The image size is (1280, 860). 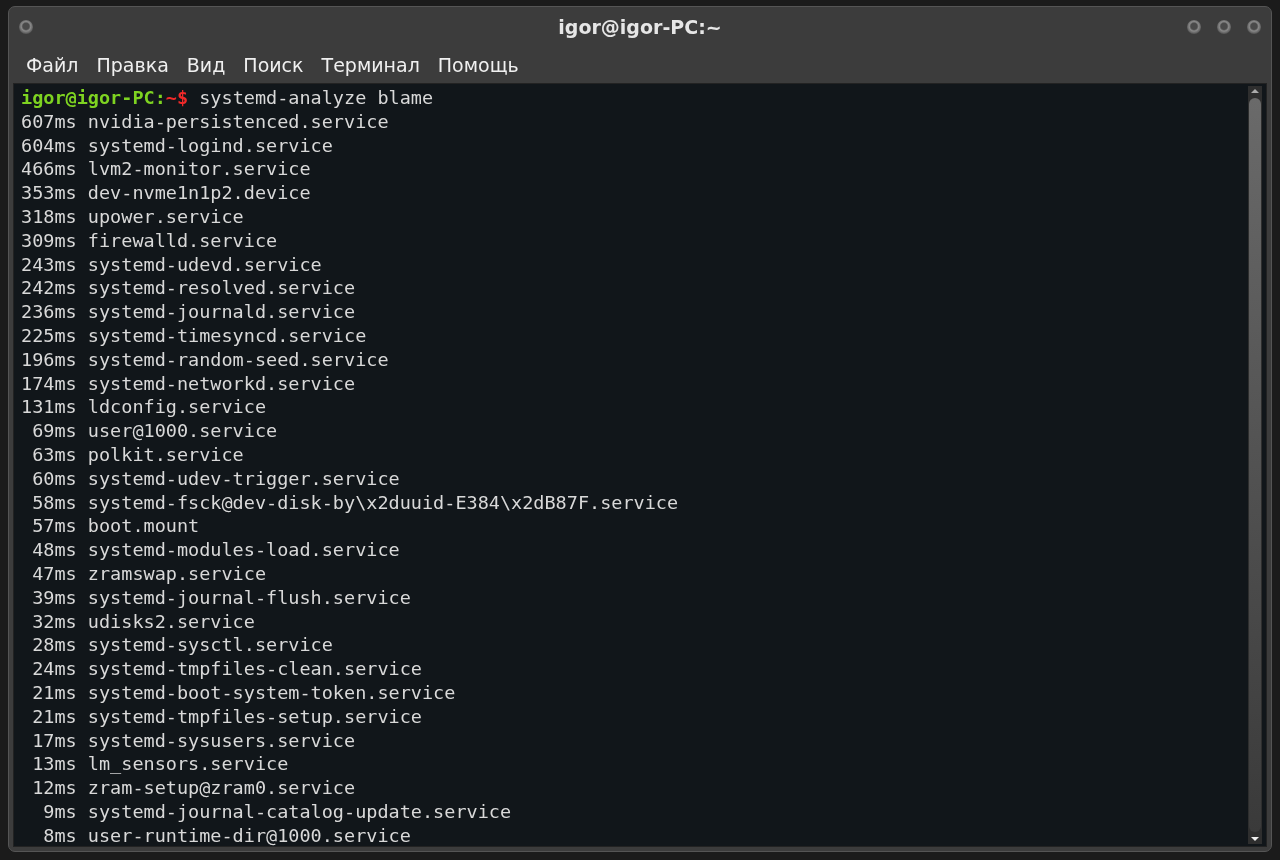 I want to click on output-line: 48ms systemd-modules-load.service, so click(x=215, y=550).